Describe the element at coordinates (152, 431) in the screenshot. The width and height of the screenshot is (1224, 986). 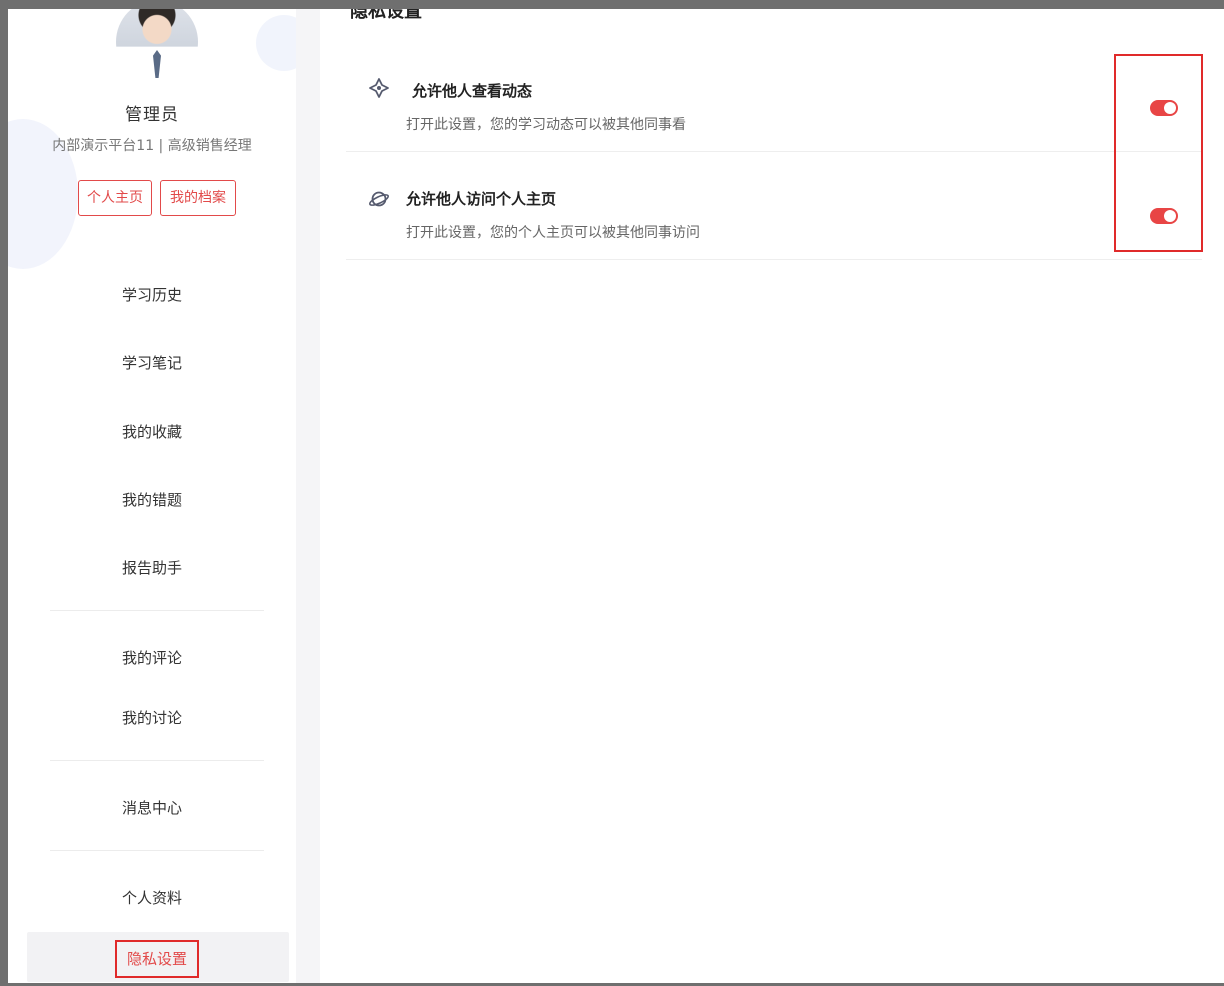
I see `sidebar-item-favorites: 我的收藏` at that location.